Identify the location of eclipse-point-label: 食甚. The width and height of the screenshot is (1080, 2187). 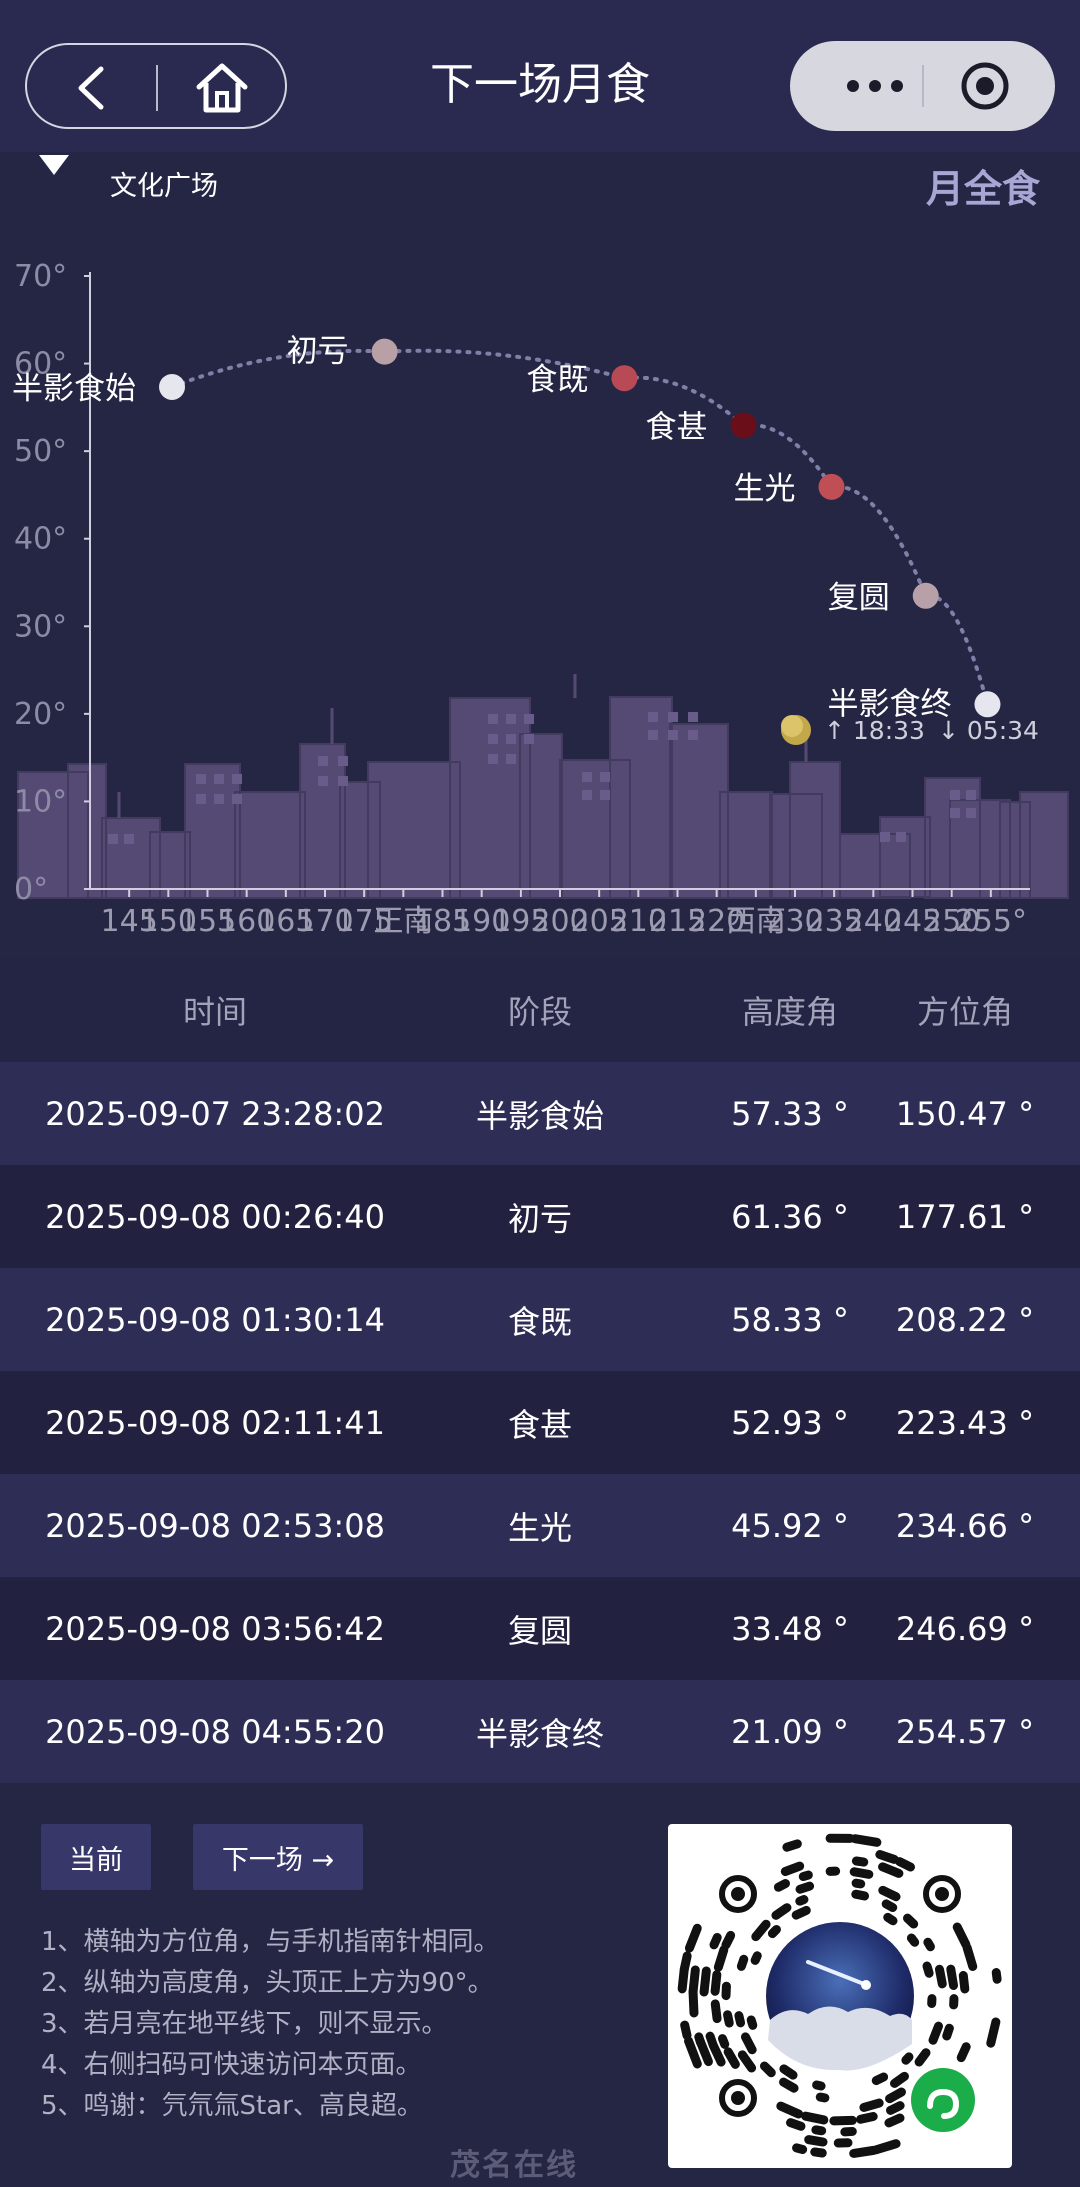
(677, 427).